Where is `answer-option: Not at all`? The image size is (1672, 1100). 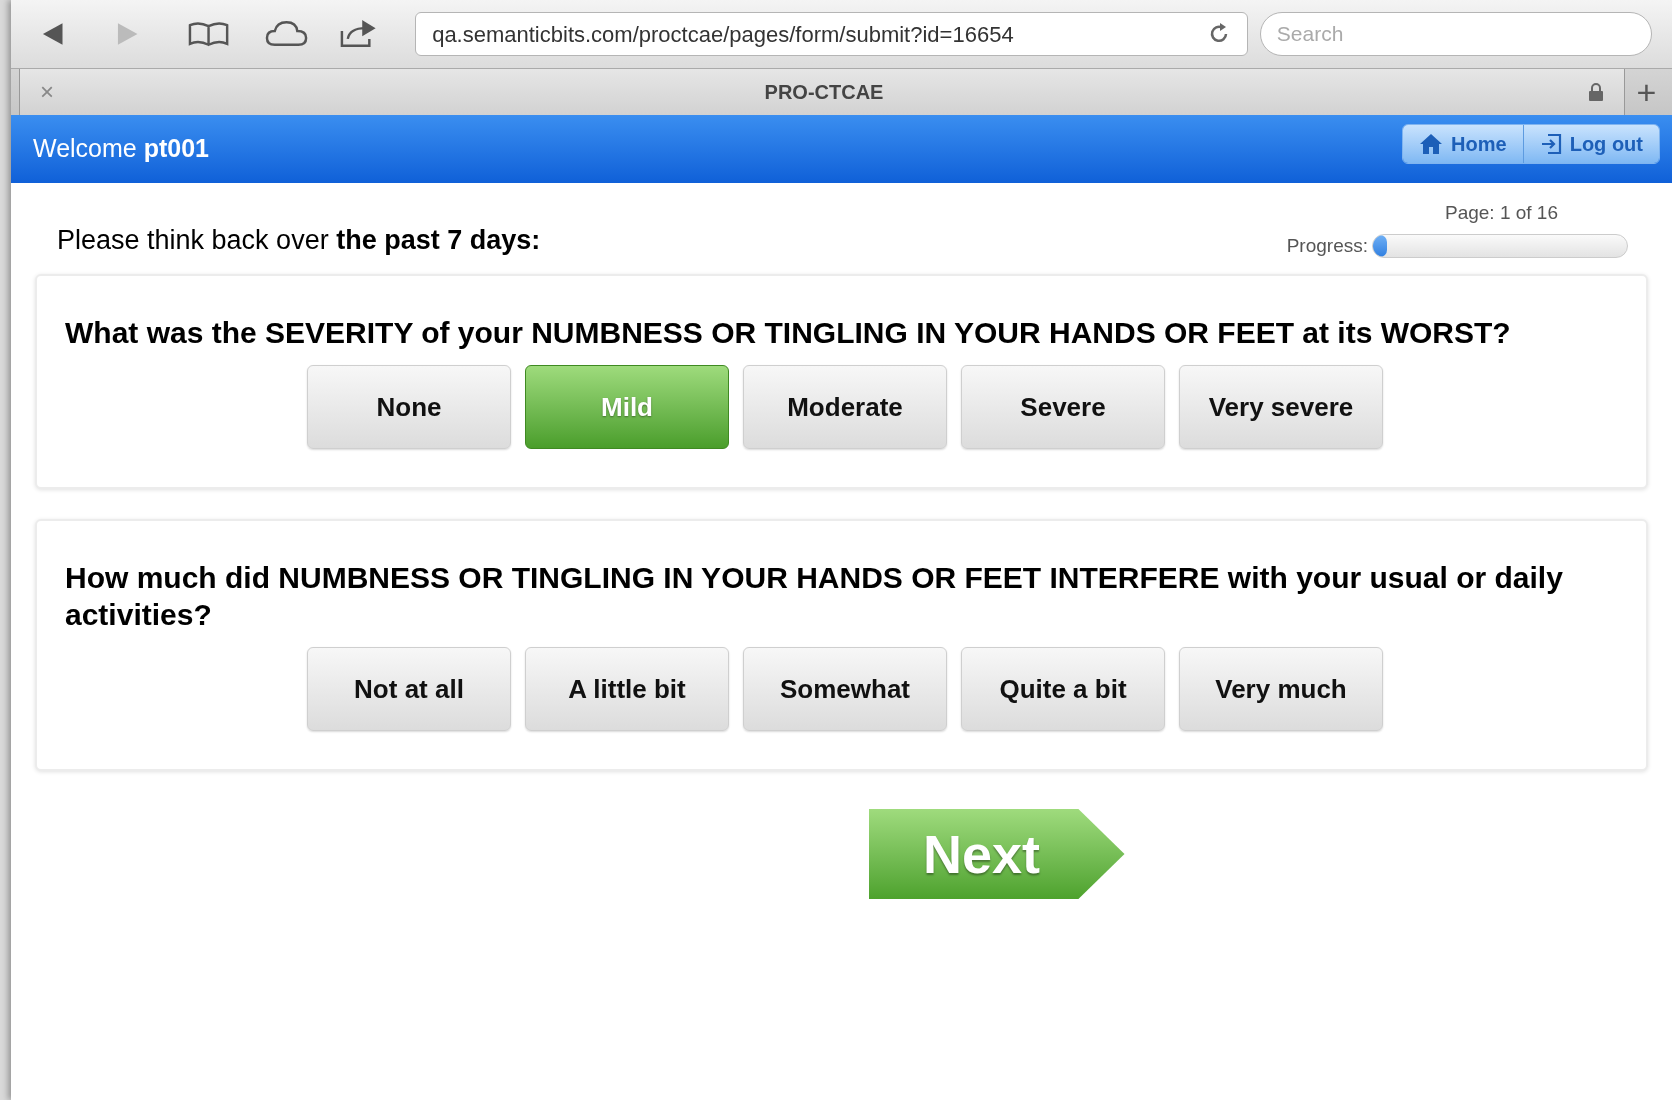 answer-option: Not at all is located at coordinates (409, 689).